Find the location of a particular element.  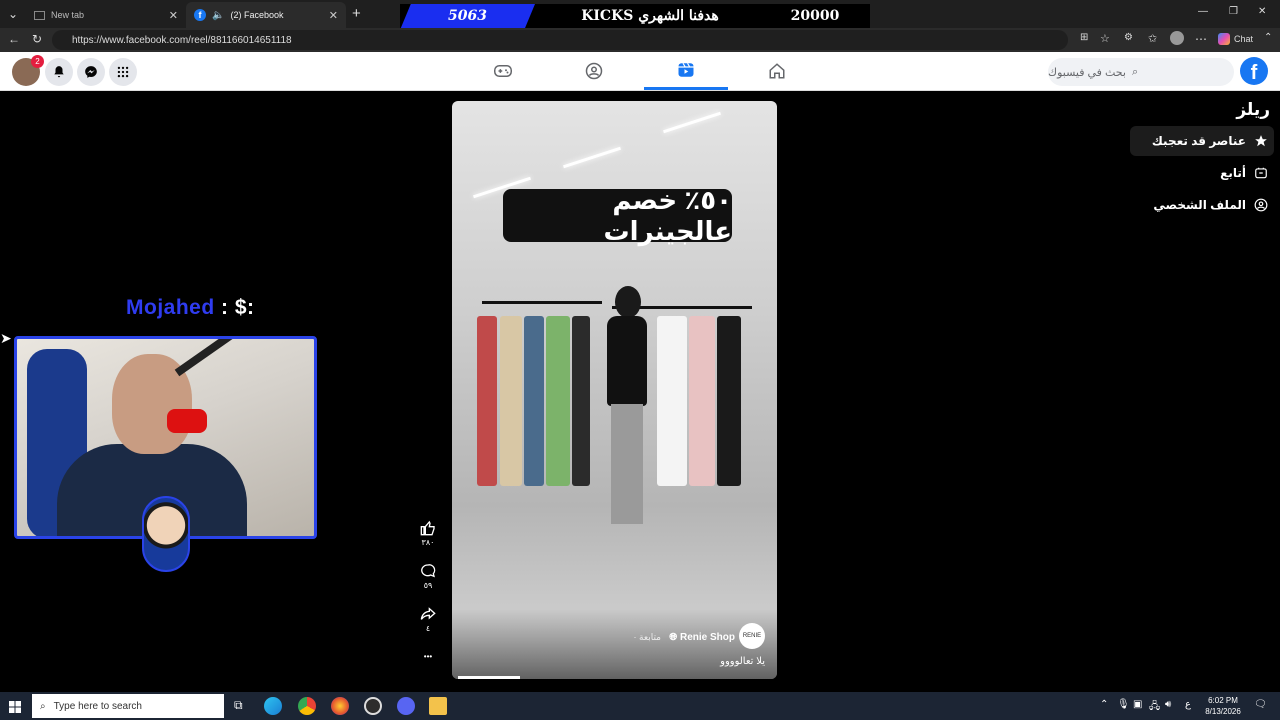

taskbar-search-input: ⌕ Type here to search is located at coordinates (128, 706).